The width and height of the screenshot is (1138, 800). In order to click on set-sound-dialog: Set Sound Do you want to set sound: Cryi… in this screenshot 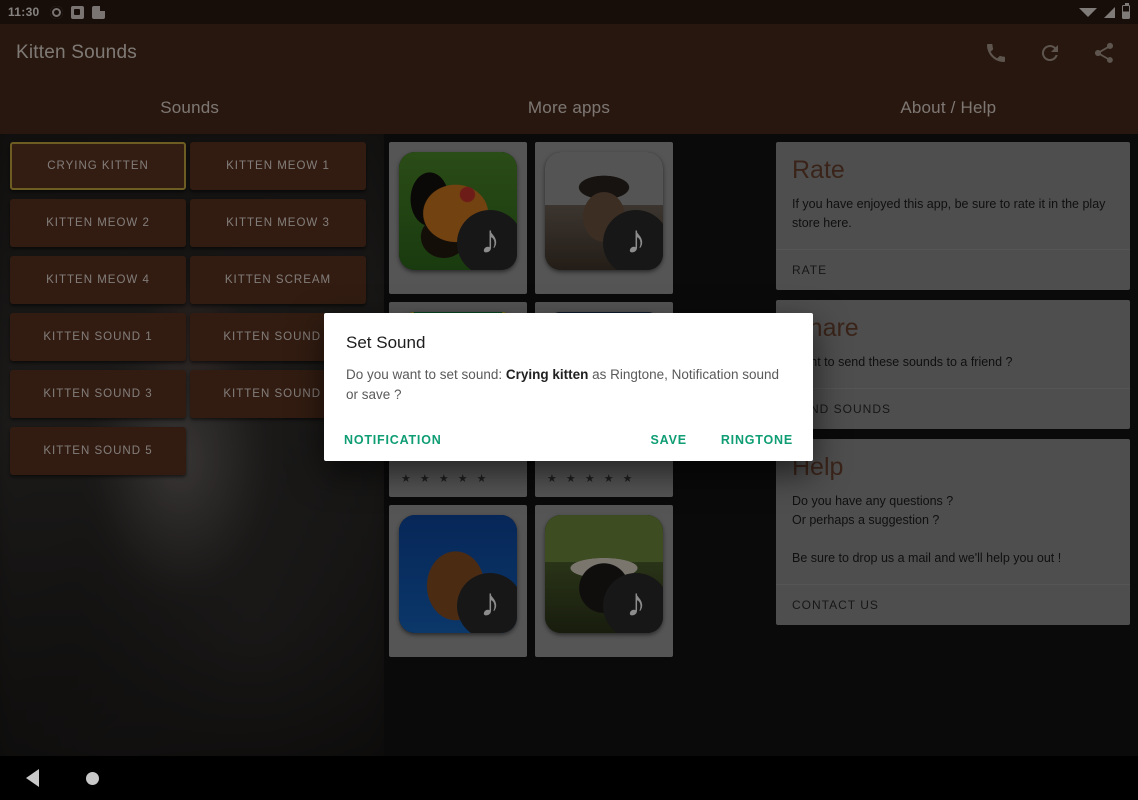, I will do `click(568, 387)`.